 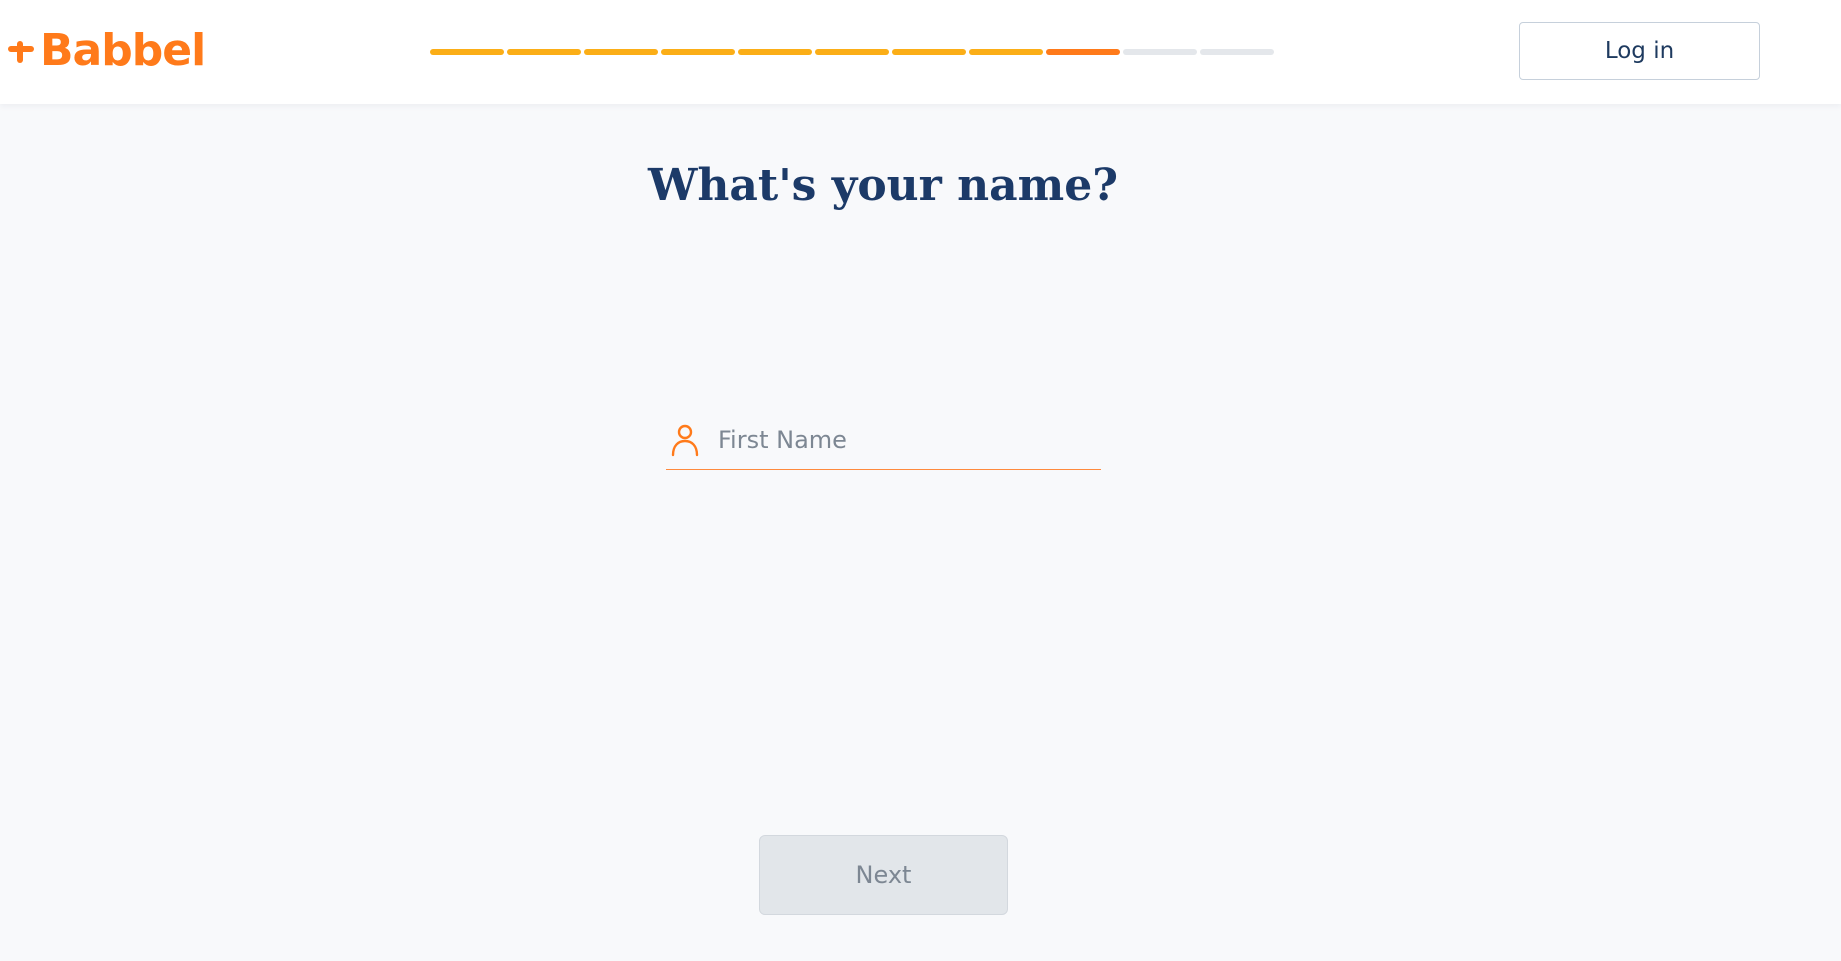 I want to click on top-bar: Babbel Log in, so click(x=920, y=52).